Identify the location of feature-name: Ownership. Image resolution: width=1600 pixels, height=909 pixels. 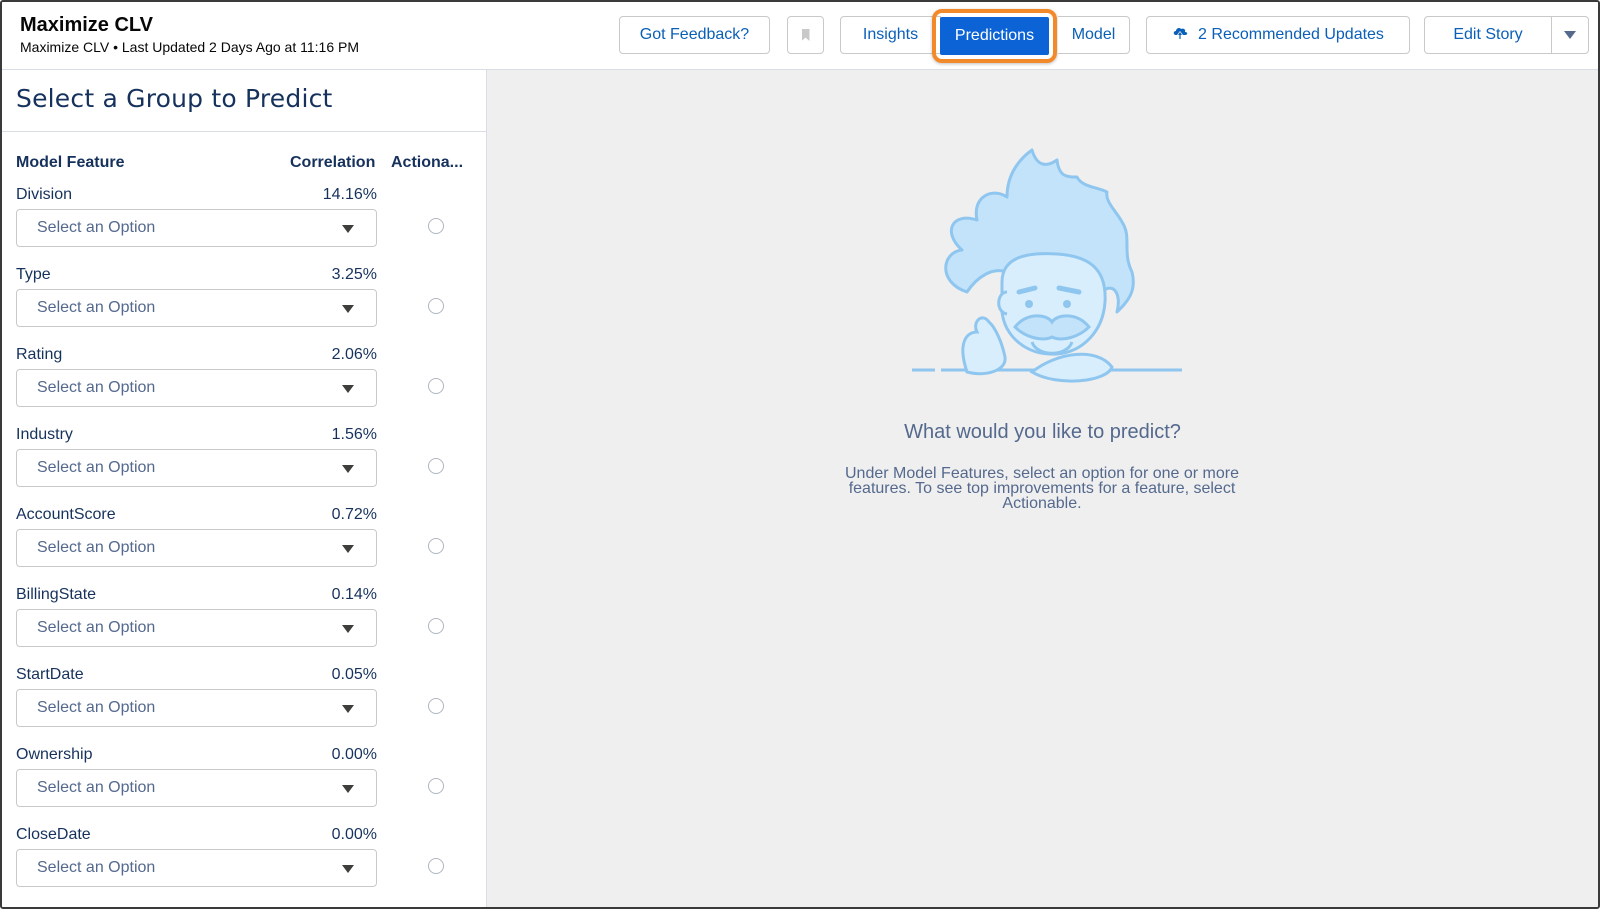
(54, 754).